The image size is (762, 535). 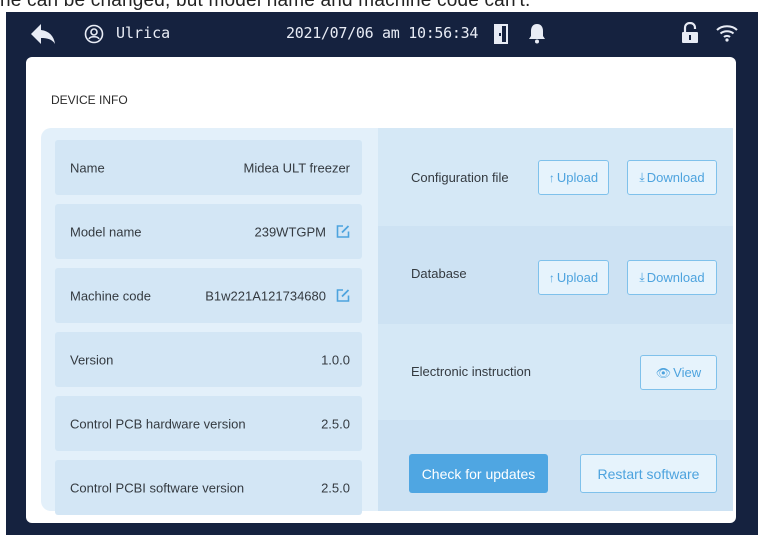 I want to click on info-value: B1w221A121734680, so click(x=265, y=295).